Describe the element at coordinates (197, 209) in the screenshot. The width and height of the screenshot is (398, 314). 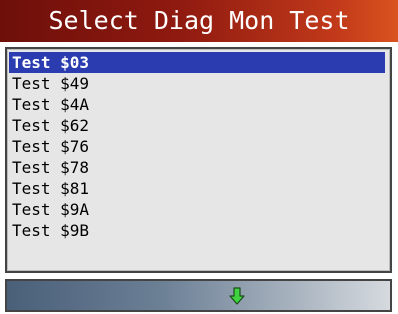
I see `list-item-test-9a: Test $9A` at that location.